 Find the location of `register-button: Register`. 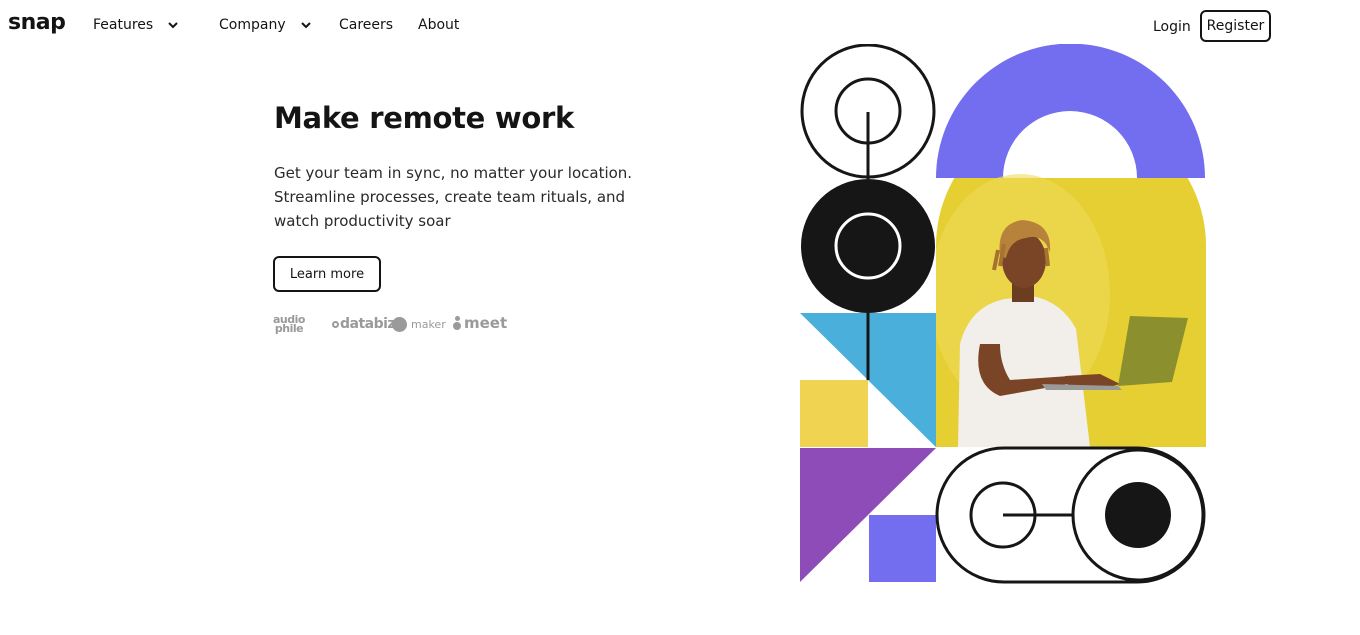

register-button: Register is located at coordinates (1235, 26).